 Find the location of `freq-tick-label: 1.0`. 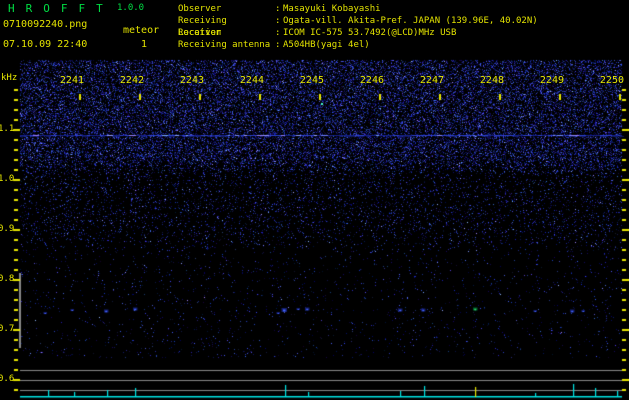

freq-tick-label: 1.0 is located at coordinates (7, 179).